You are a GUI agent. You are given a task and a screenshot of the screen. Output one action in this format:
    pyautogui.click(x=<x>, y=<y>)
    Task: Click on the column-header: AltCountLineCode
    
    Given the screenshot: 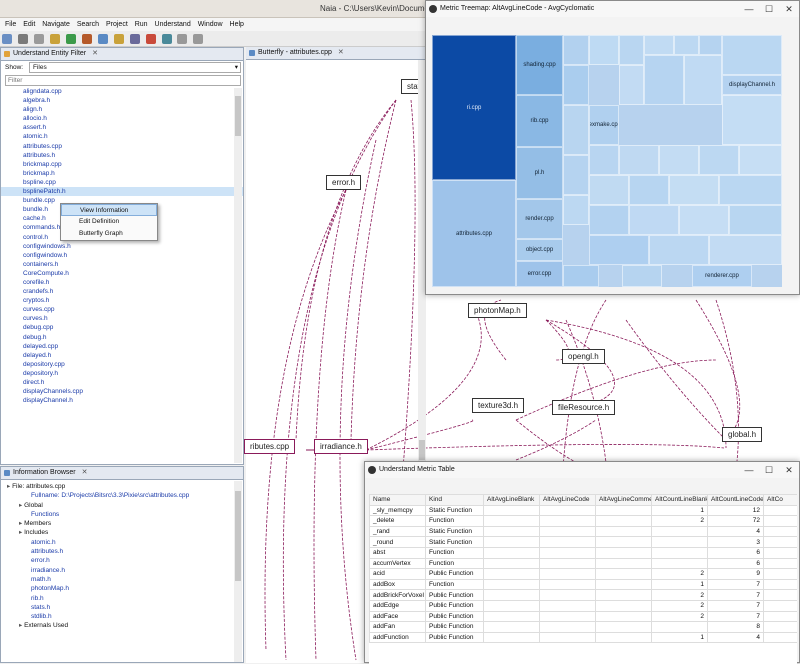 What is the action you would take?
    pyautogui.click(x=735, y=500)
    